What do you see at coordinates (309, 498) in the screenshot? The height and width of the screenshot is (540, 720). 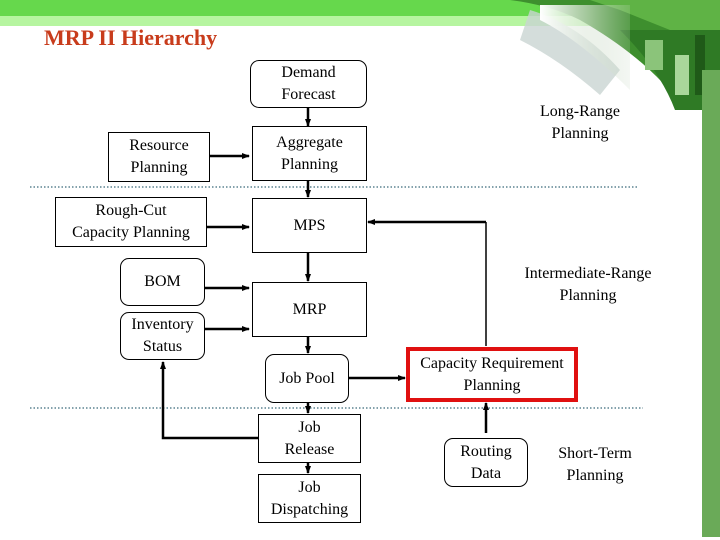 I see `node-job-dispatching: Job Dispatching` at bounding box center [309, 498].